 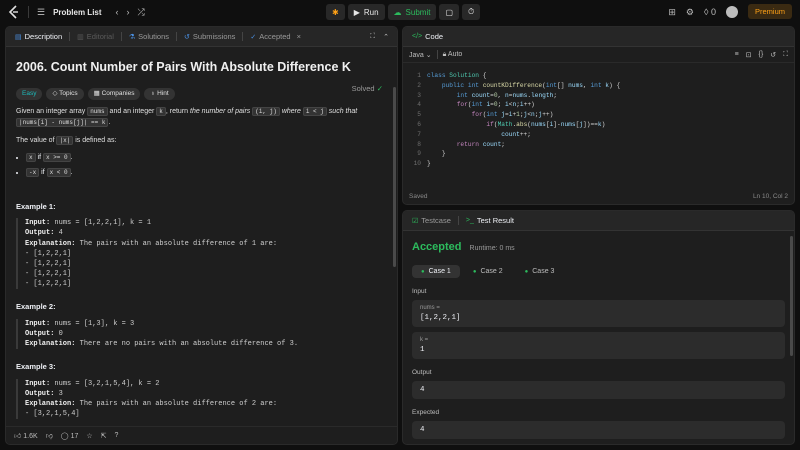 I want to click on code-text: int count=0, n=nums.length;, so click(x=492, y=96).